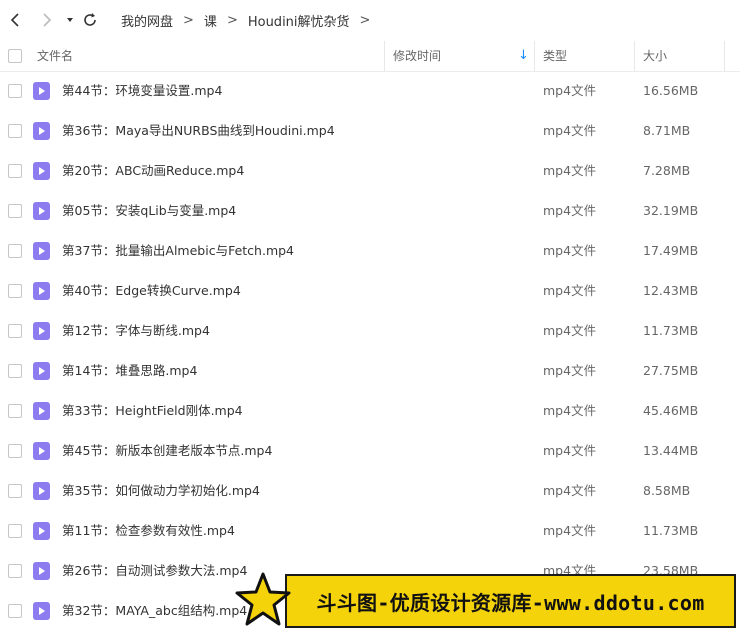 The height and width of the screenshot is (631, 740). I want to click on file-name: 第40节：Edge转换Curve.mp4, so click(151, 291).